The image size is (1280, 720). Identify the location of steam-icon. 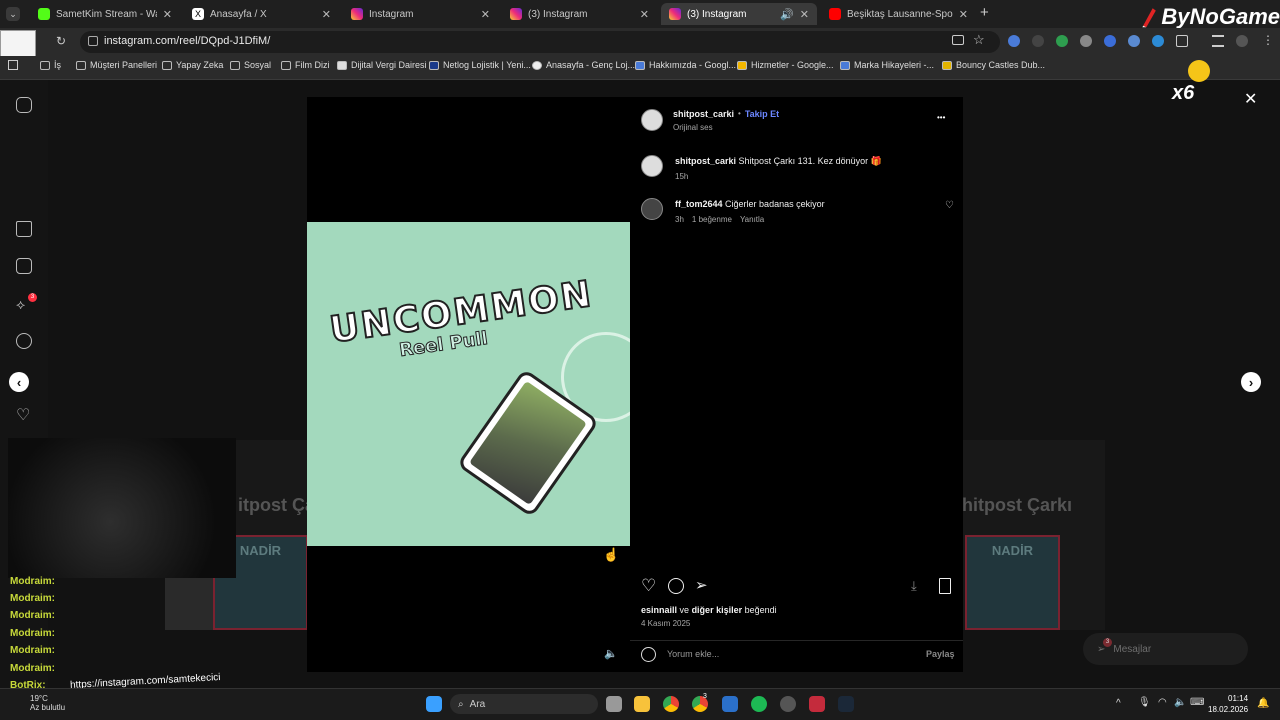
(846, 704).